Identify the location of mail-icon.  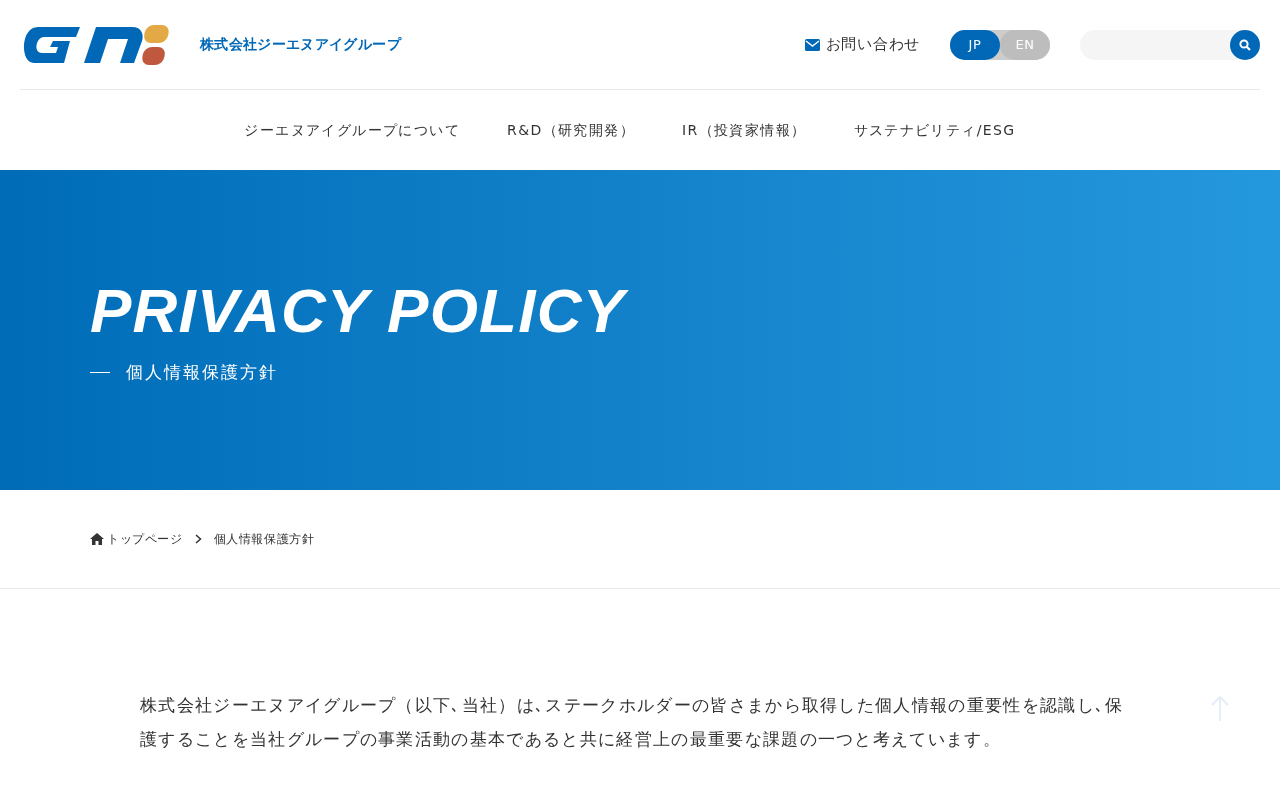
(812, 44).